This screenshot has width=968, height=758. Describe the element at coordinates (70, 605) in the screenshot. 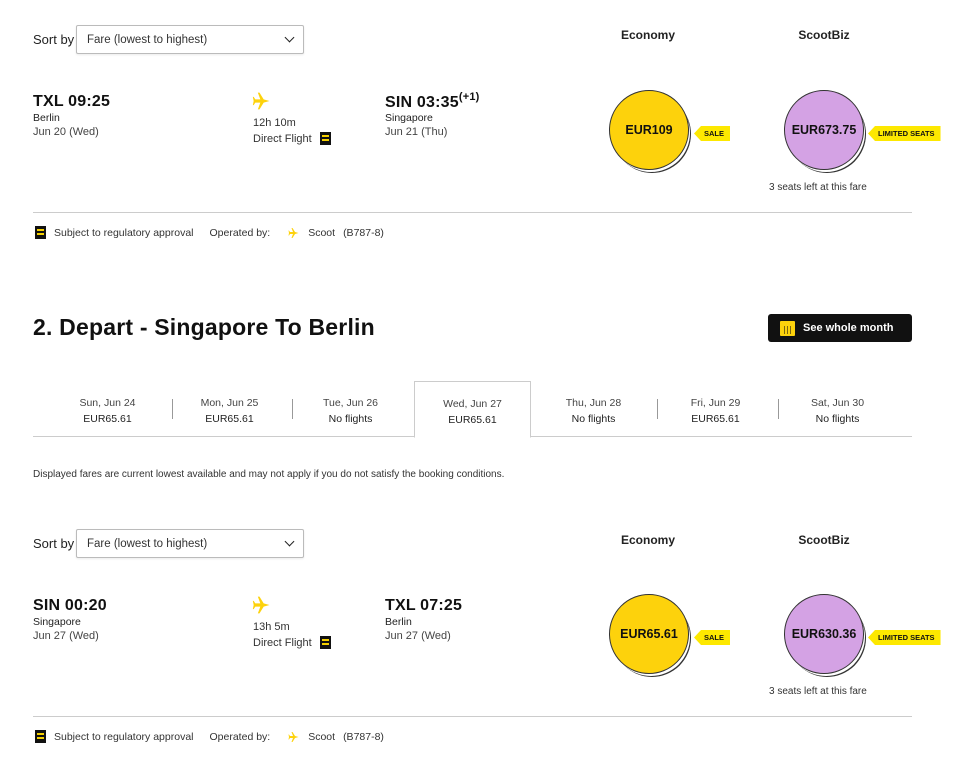

I see `departure-time: SIN 00:20` at that location.